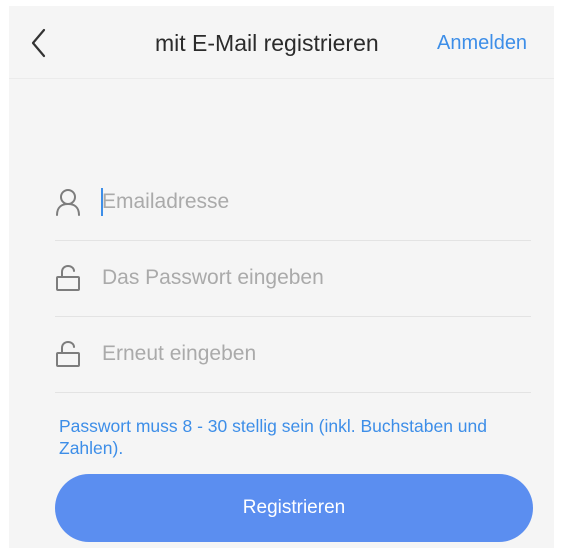 The height and width of the screenshot is (560, 563). I want to click on password-input, so click(307, 278).